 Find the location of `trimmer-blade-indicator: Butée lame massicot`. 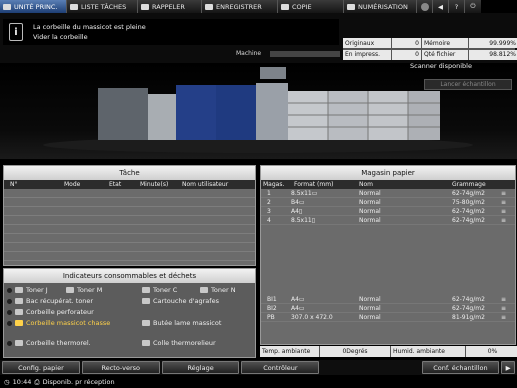

trimmer-blade-indicator: Butée lame massicot is located at coordinates (181, 323).